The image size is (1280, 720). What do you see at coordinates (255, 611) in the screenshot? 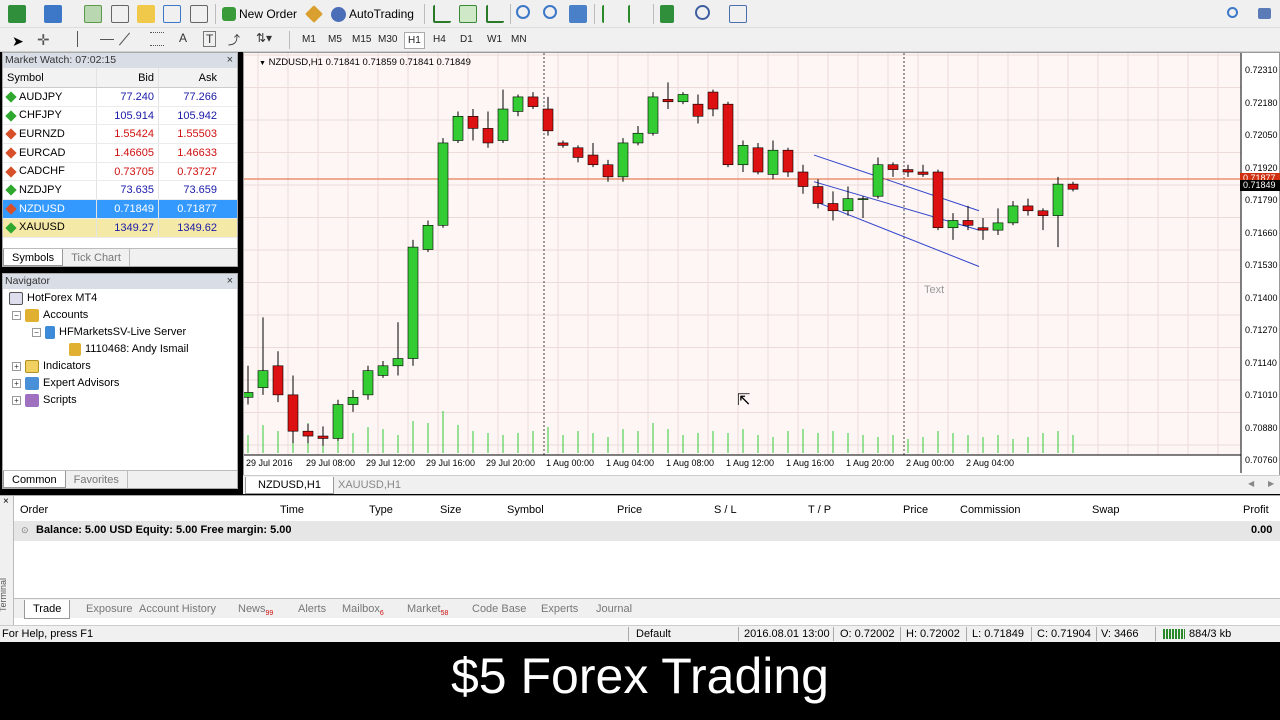
I see `tab-news: News99` at bounding box center [255, 611].